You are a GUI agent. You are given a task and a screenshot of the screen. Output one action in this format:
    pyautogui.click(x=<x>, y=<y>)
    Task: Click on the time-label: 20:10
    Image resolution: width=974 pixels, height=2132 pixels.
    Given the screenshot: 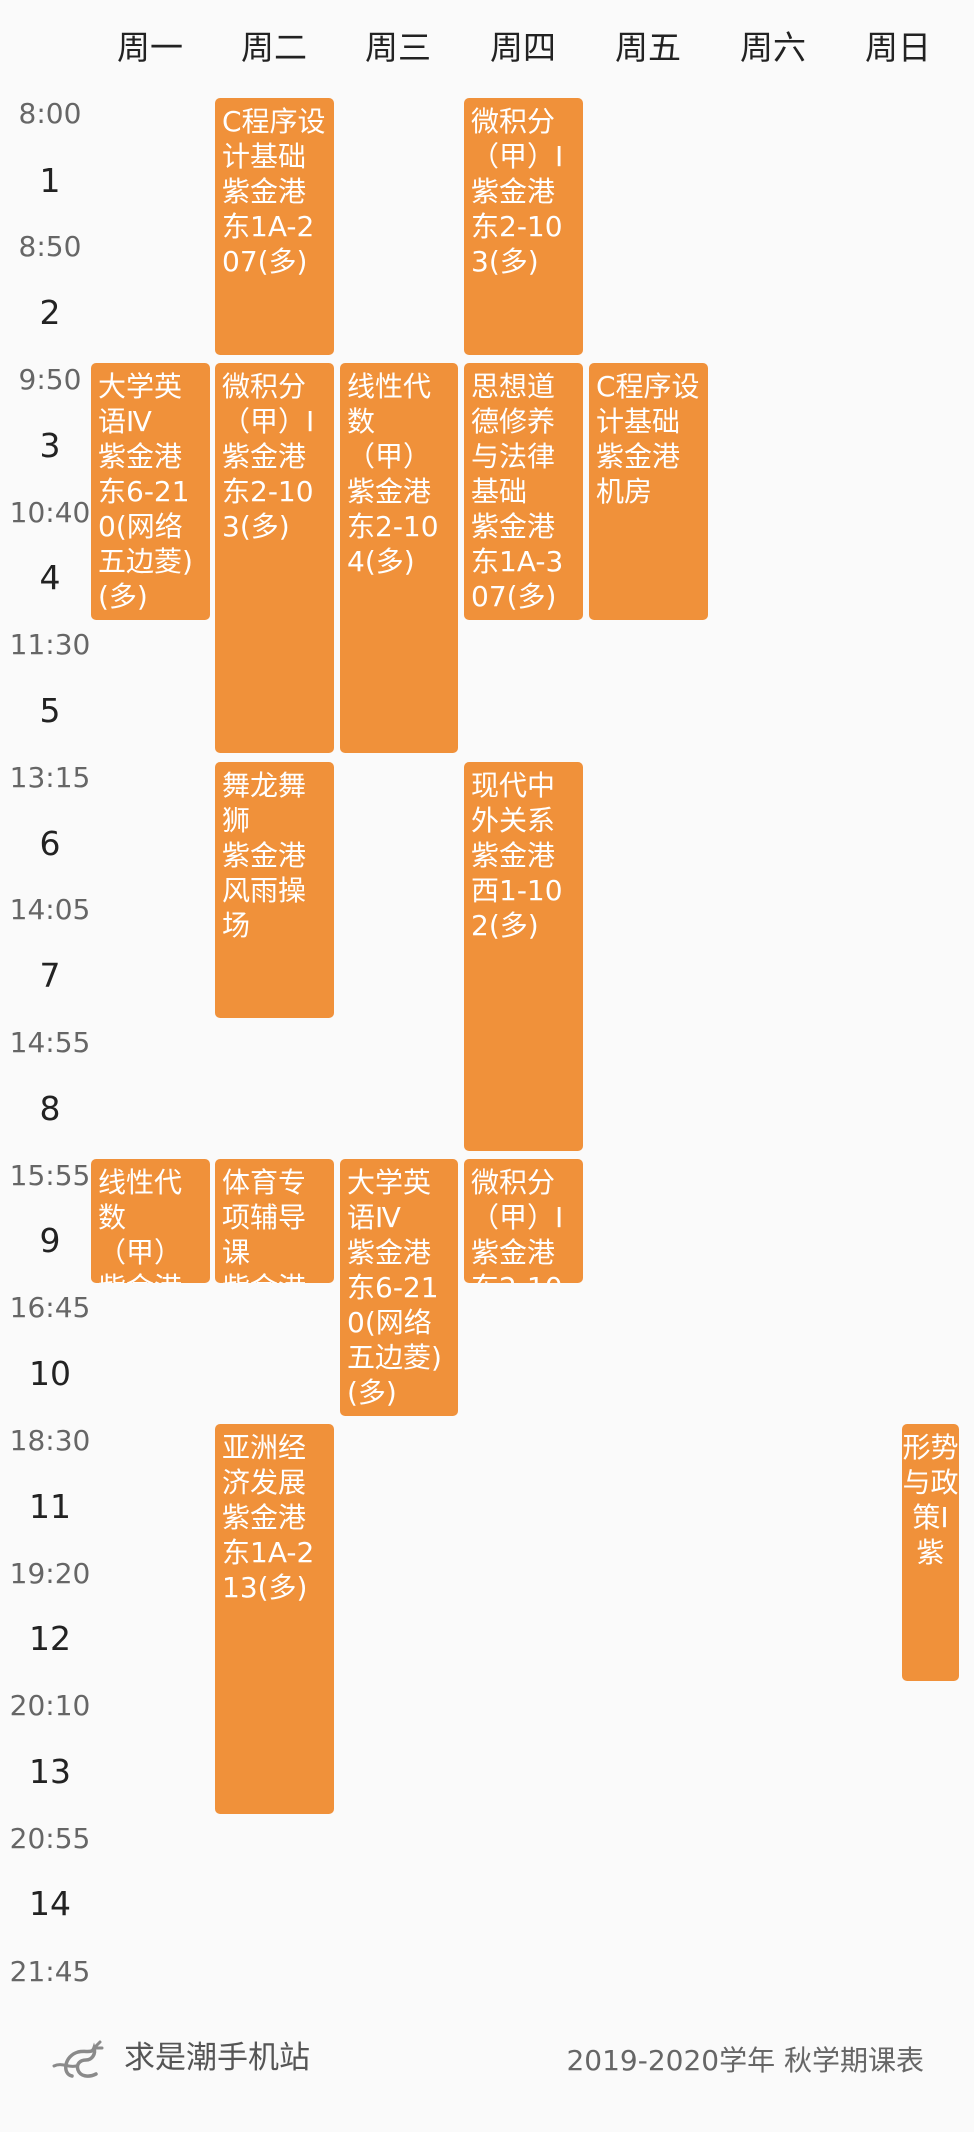 What is the action you would take?
    pyautogui.click(x=50, y=1705)
    